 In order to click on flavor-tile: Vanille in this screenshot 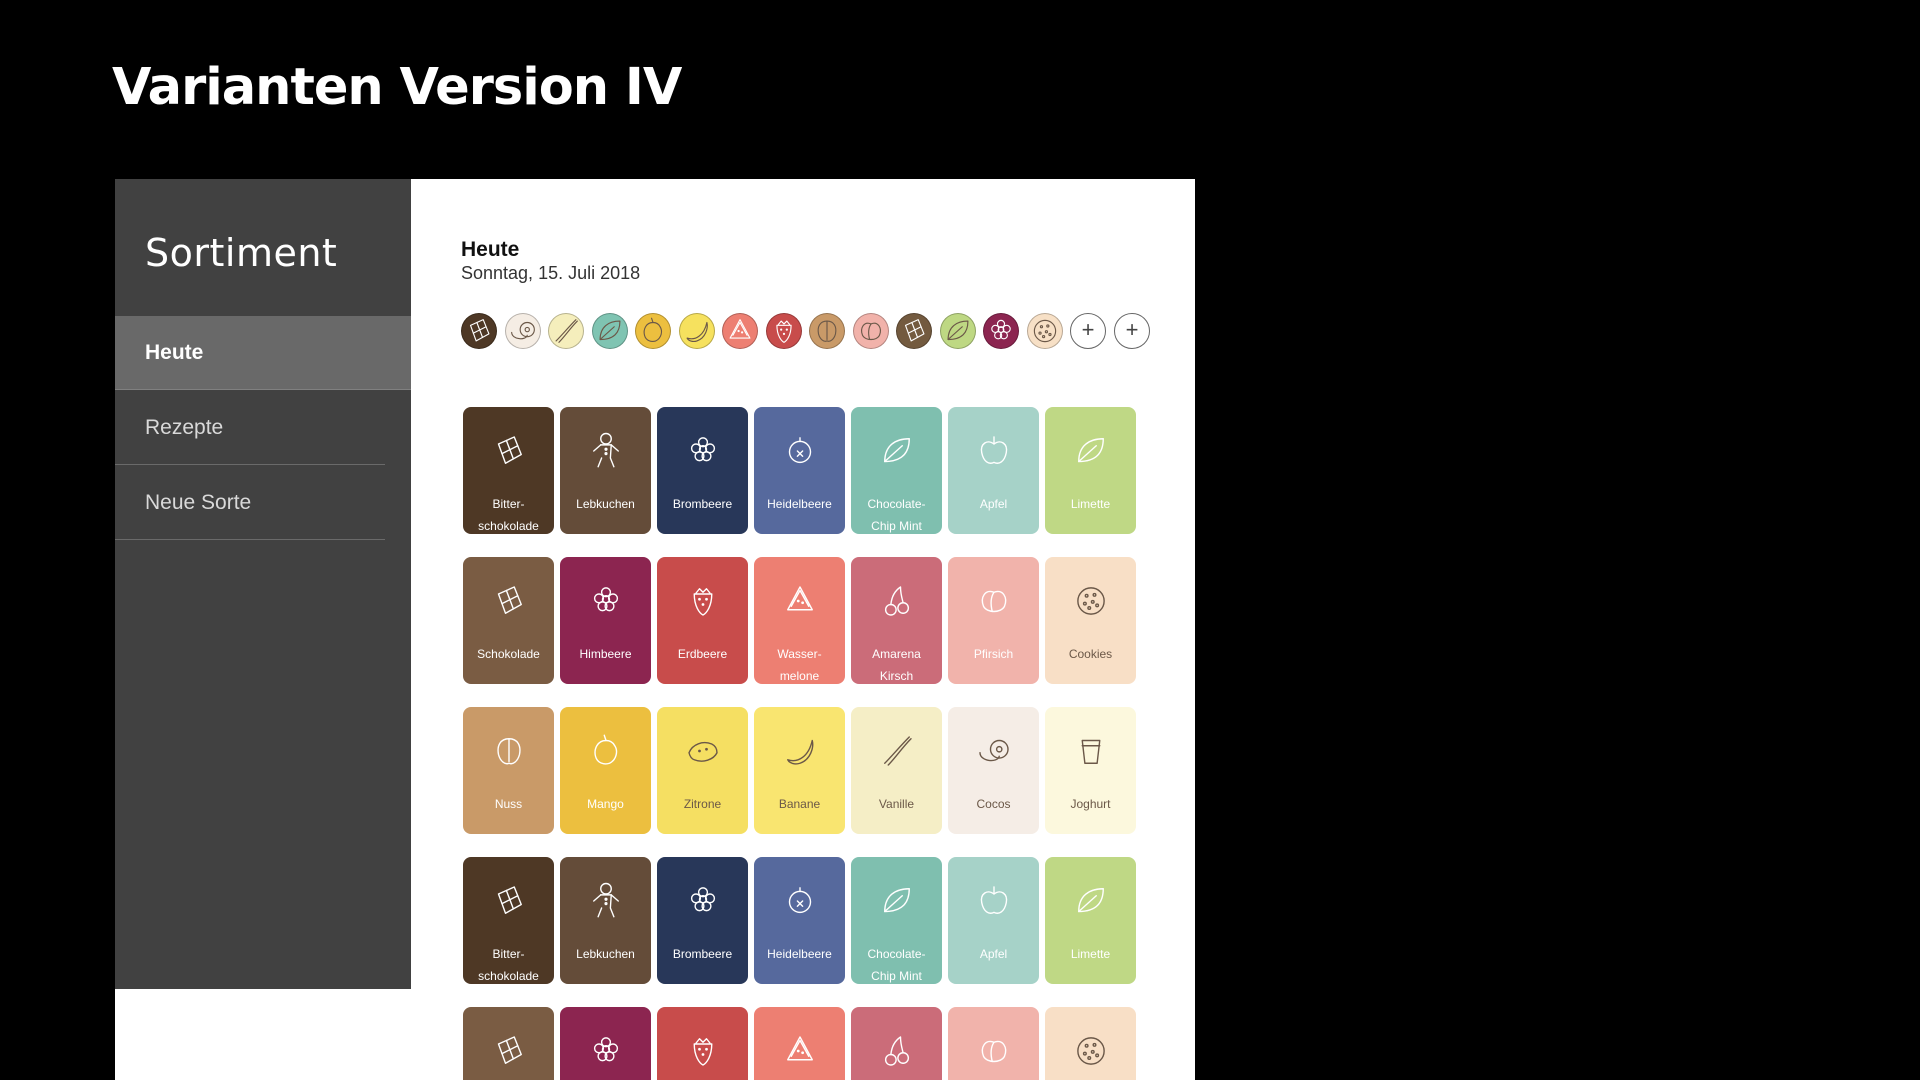, I will do `click(896, 770)`.